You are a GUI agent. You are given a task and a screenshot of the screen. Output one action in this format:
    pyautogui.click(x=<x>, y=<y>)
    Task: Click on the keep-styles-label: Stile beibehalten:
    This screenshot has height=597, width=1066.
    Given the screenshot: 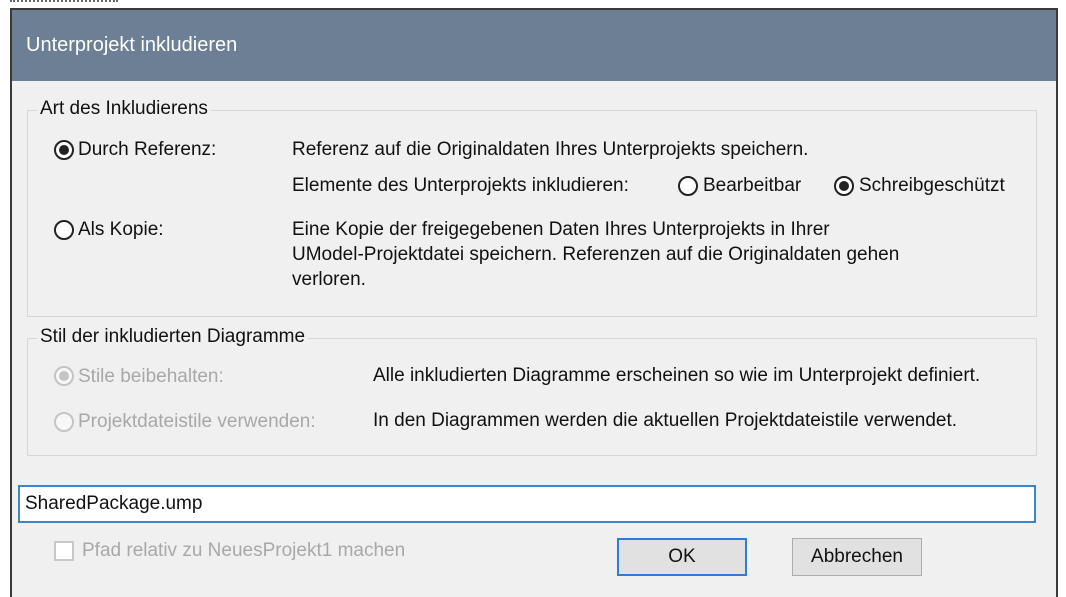 What is the action you would take?
    pyautogui.click(x=151, y=377)
    